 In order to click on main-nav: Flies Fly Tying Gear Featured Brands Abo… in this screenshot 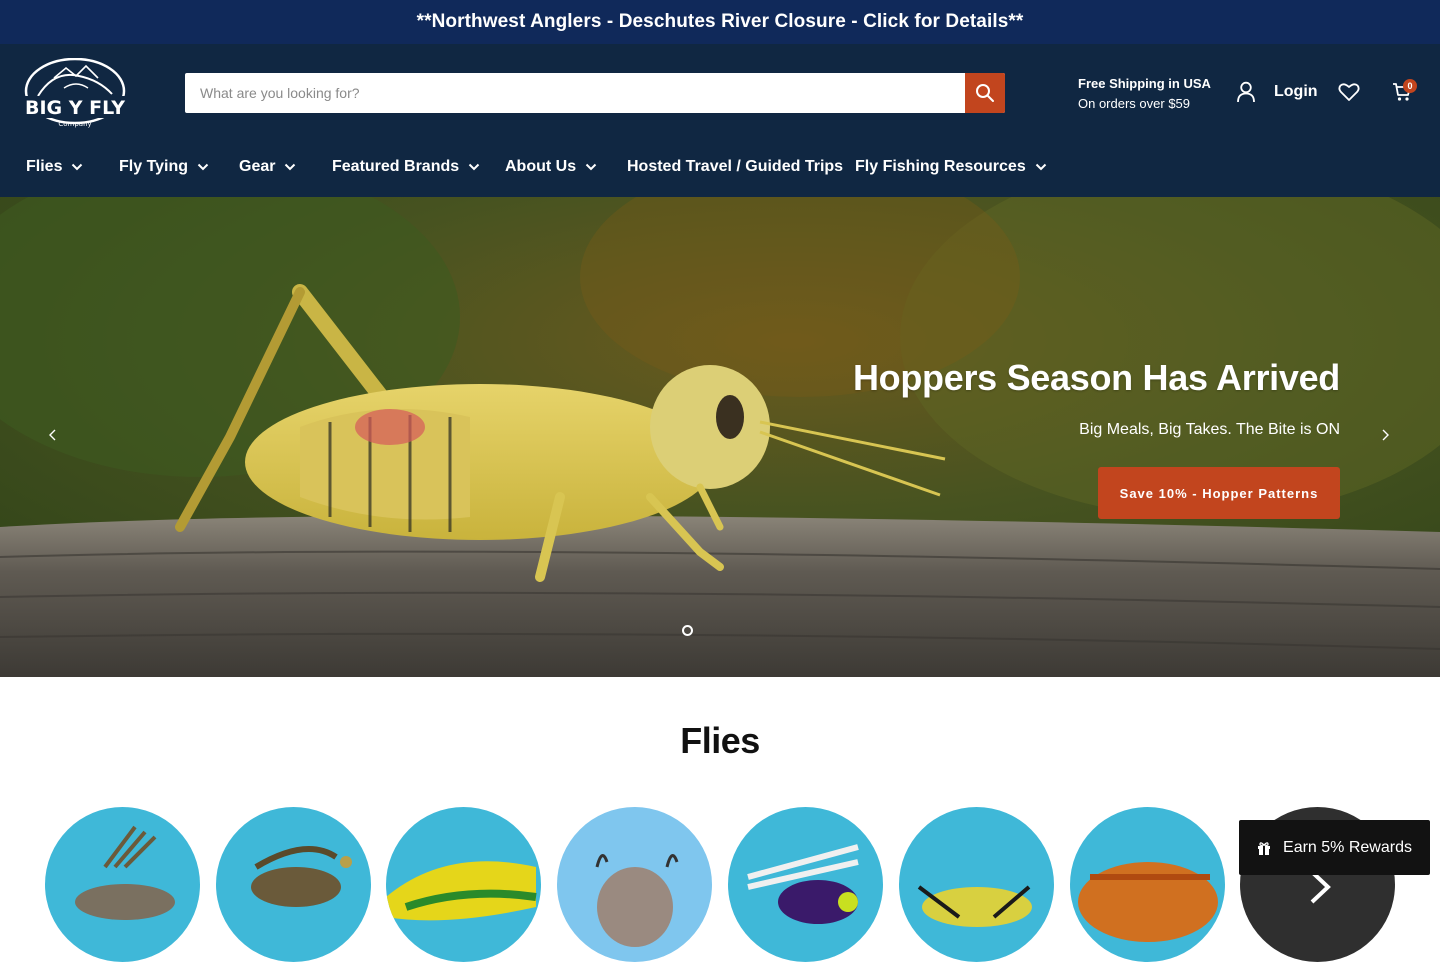, I will do `click(720, 167)`.